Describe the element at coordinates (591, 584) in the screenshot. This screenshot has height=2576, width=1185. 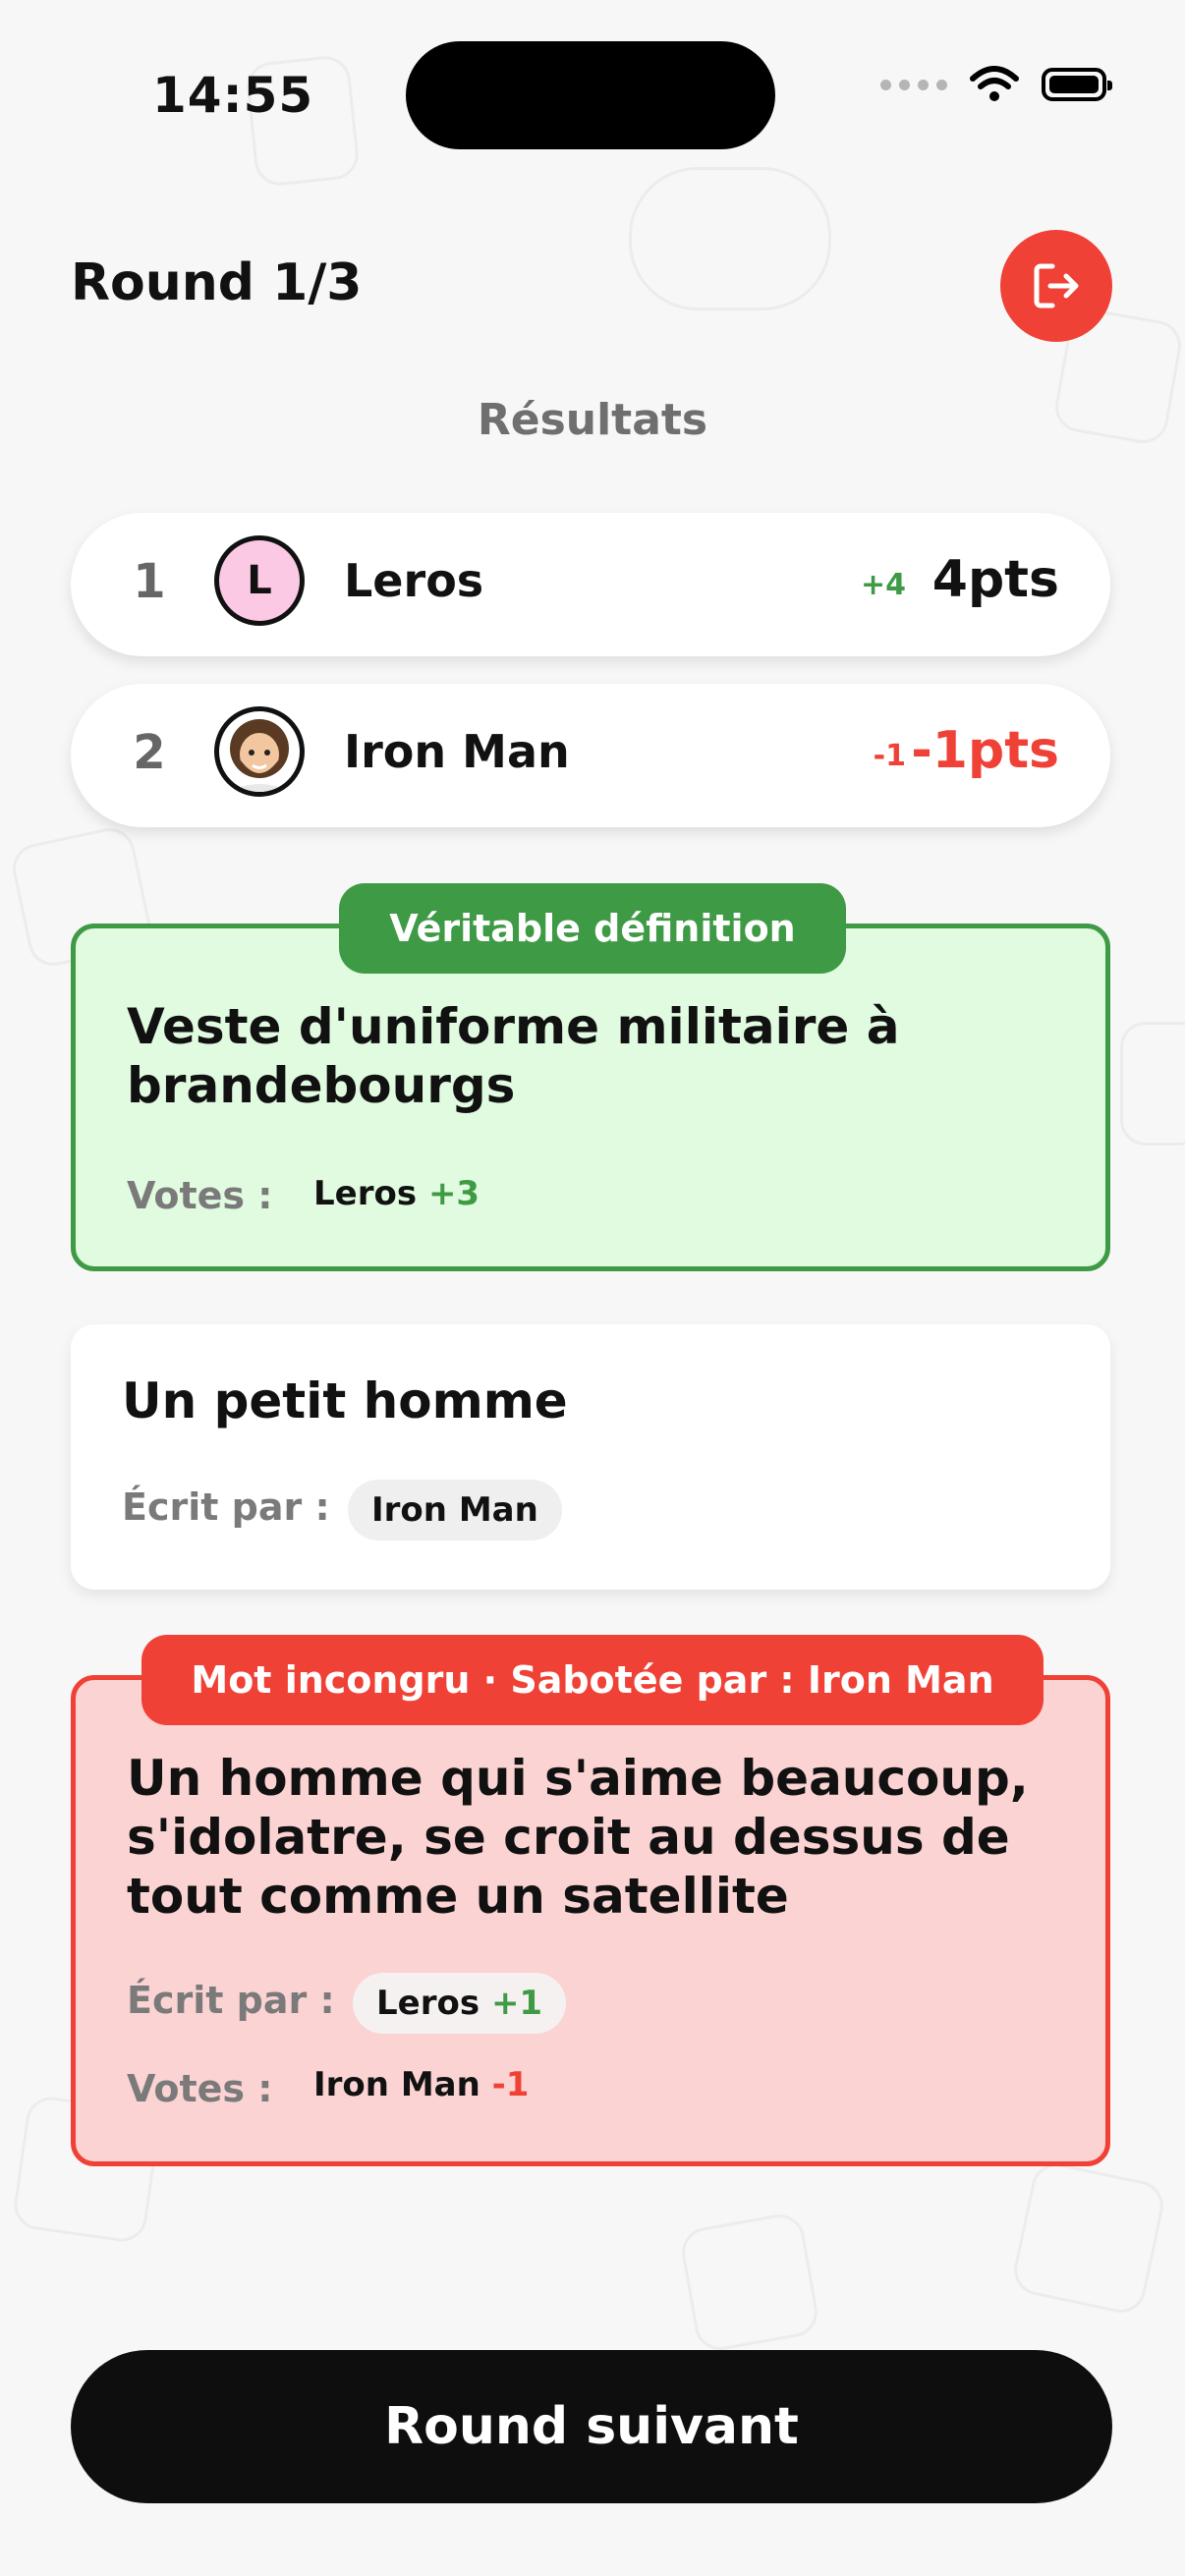
I see `score-row: 1 L Leros +4 4pts` at that location.